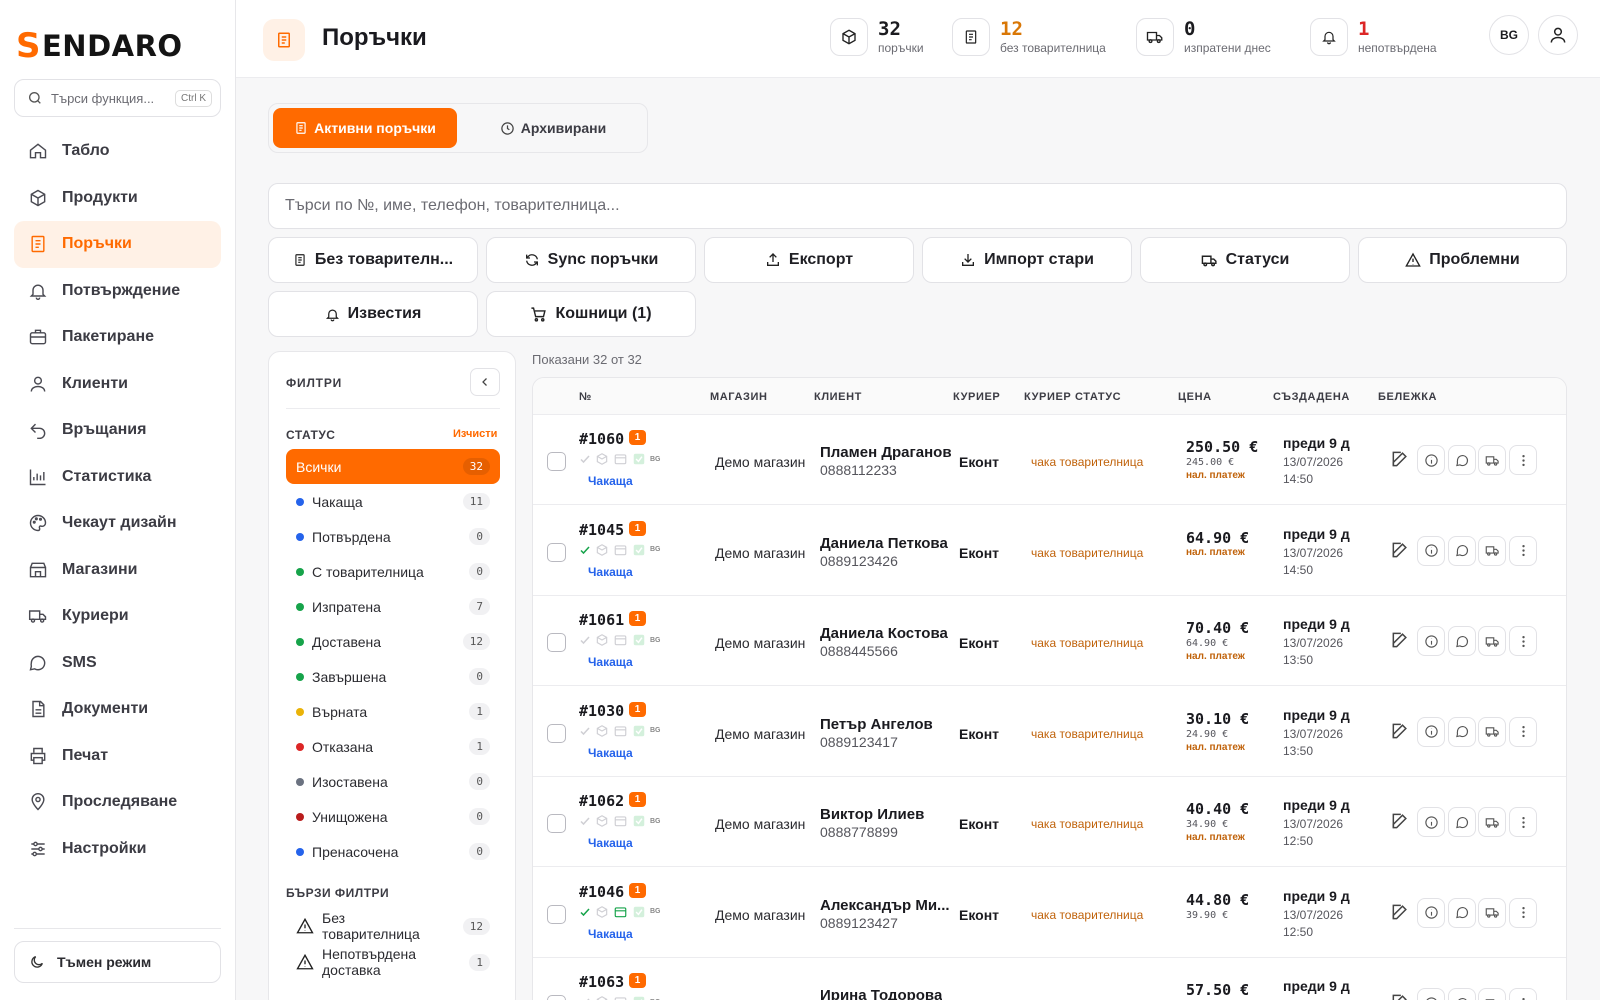 The width and height of the screenshot is (1600, 1000). I want to click on status-filter-item: Изпратена 7, so click(393, 606).